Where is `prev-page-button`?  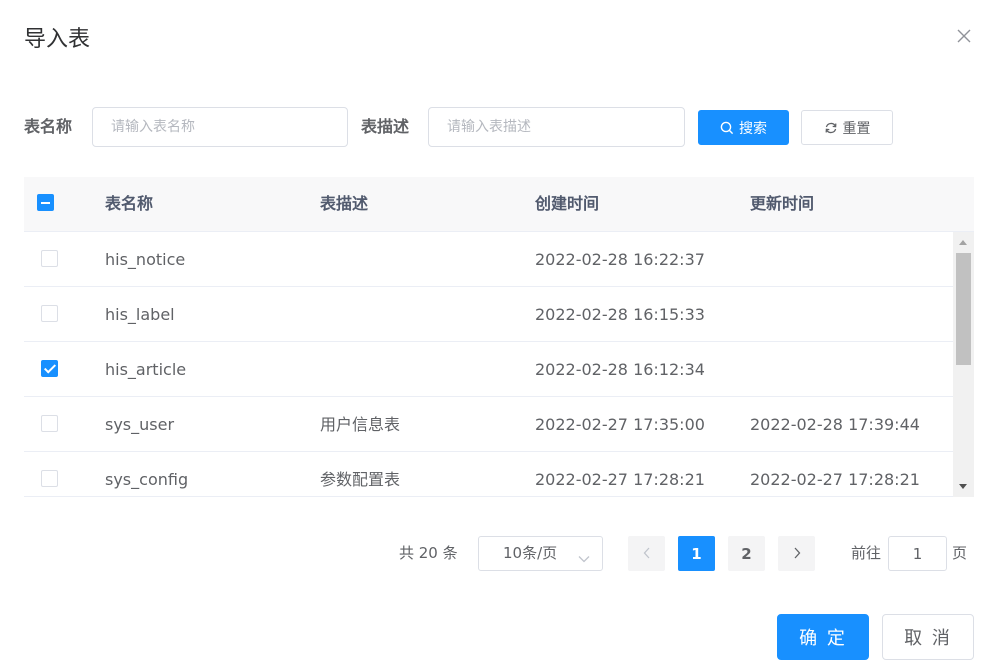 prev-page-button is located at coordinates (646, 553).